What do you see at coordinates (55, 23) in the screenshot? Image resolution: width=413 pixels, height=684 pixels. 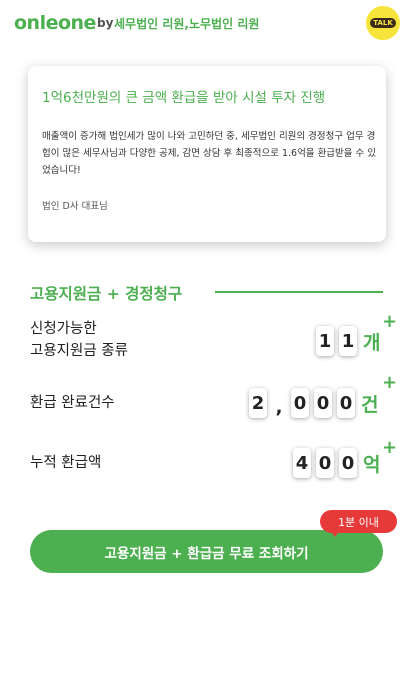 I see `logo: onleone` at bounding box center [55, 23].